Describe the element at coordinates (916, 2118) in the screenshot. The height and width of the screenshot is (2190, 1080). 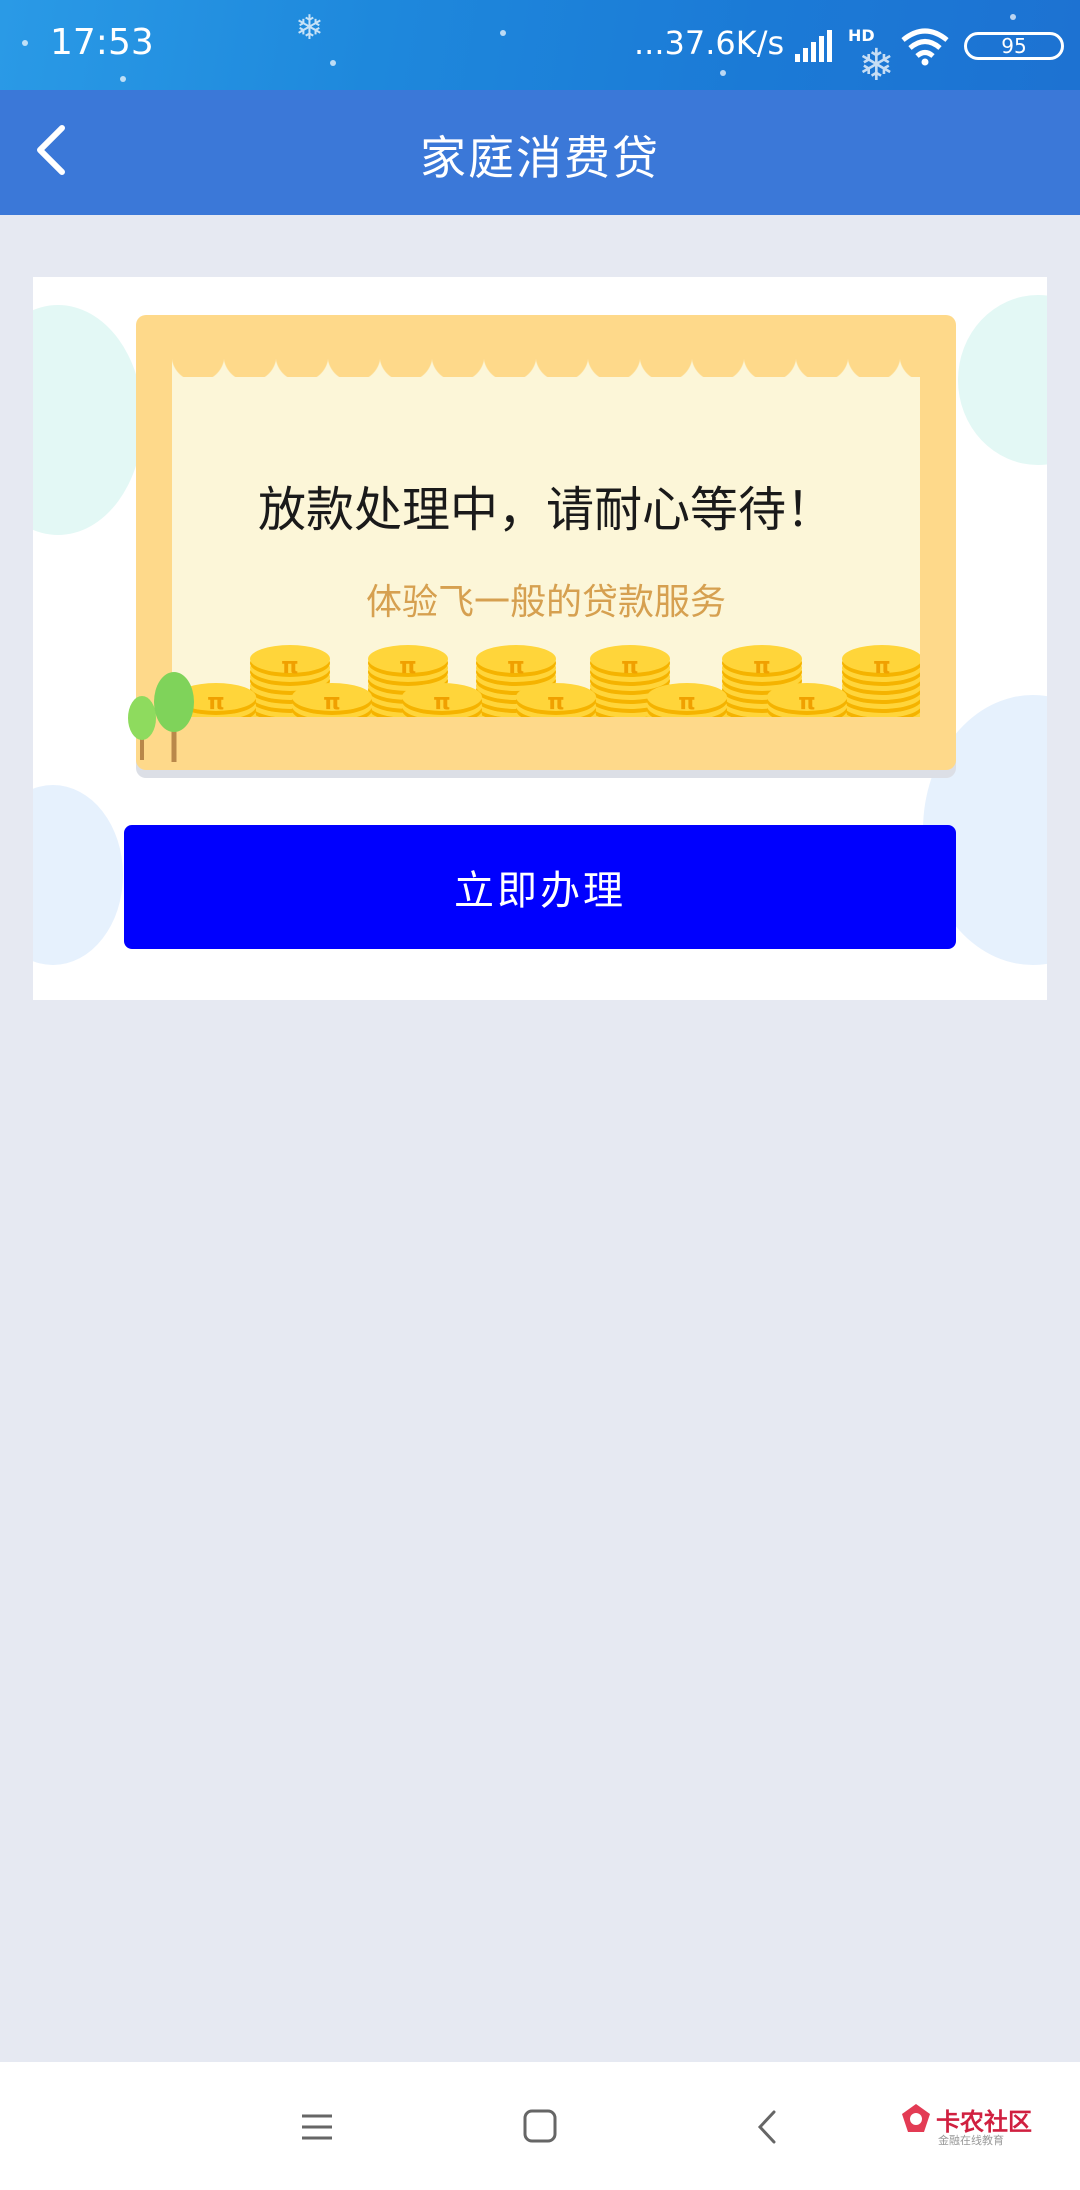
I see `kanong-logo-icon` at that location.